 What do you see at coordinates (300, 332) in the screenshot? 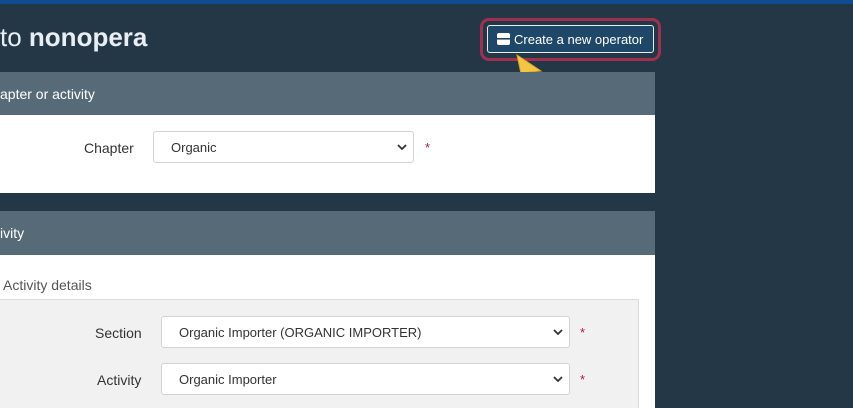
I see `section-select-value: Organic Importer (ORGANIC IMPORTER)` at bounding box center [300, 332].